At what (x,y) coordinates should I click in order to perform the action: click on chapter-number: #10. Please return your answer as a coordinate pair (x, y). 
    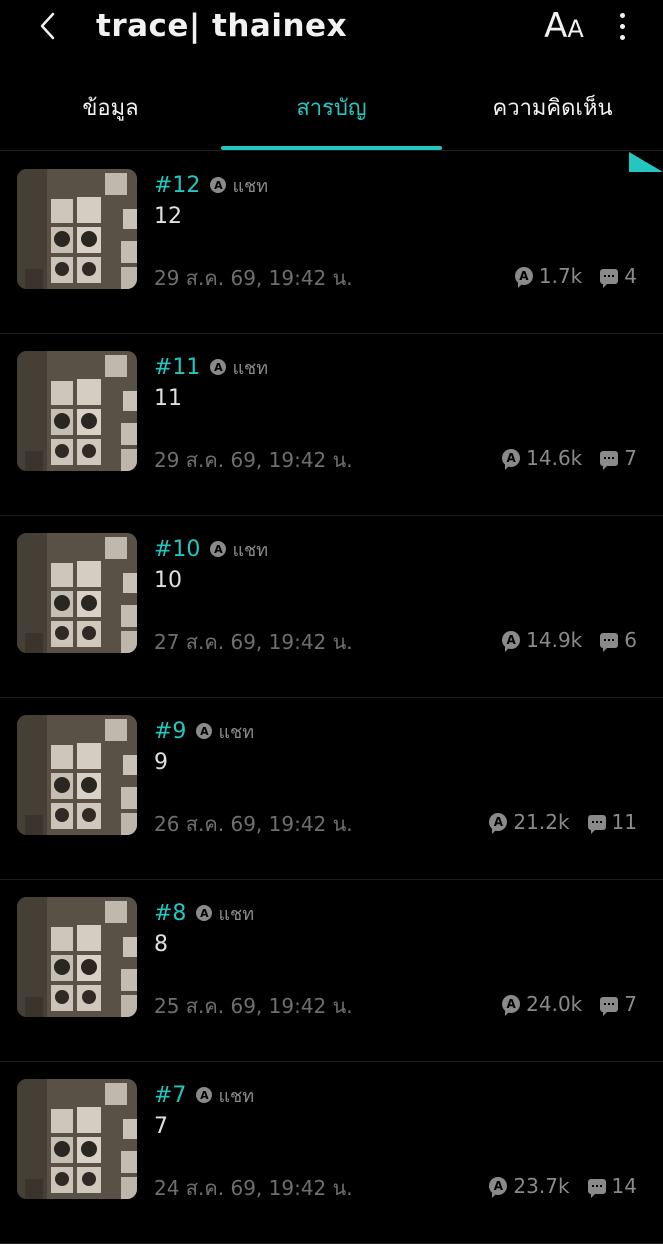
    Looking at the image, I should click on (177, 549).